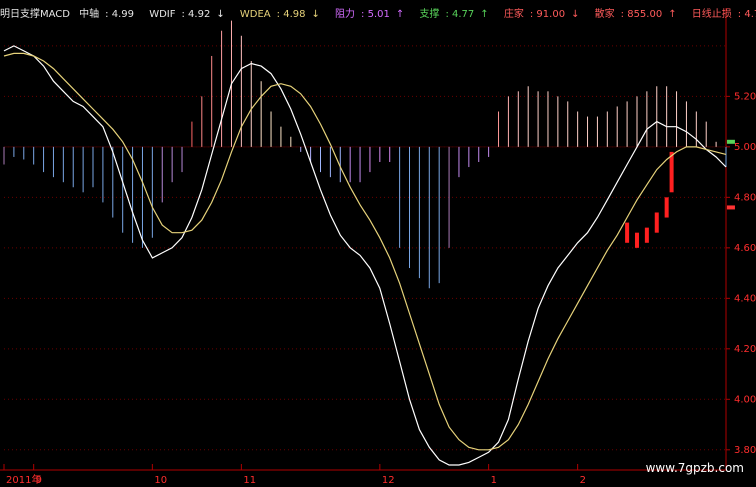  Describe the element at coordinates (106, 14) in the screenshot. I see `legend-item-zhongzhou: 中轴: 4.99` at that location.